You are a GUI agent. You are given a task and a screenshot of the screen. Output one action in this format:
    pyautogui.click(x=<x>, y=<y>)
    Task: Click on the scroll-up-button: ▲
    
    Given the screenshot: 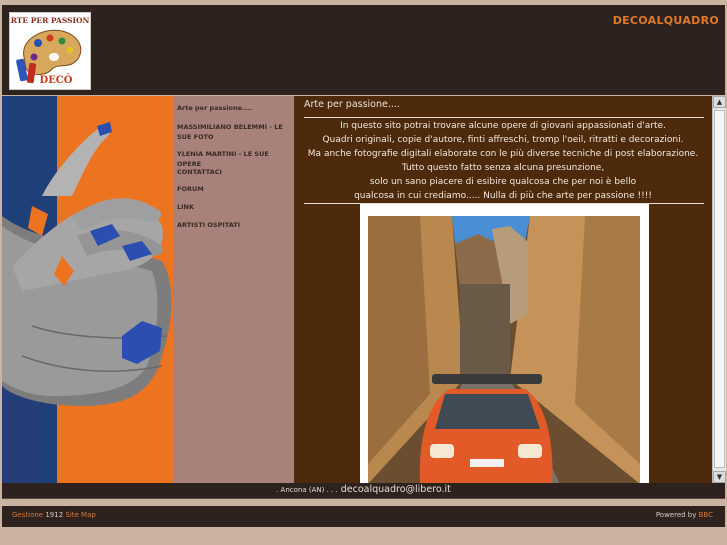 What is the action you would take?
    pyautogui.click(x=719, y=102)
    